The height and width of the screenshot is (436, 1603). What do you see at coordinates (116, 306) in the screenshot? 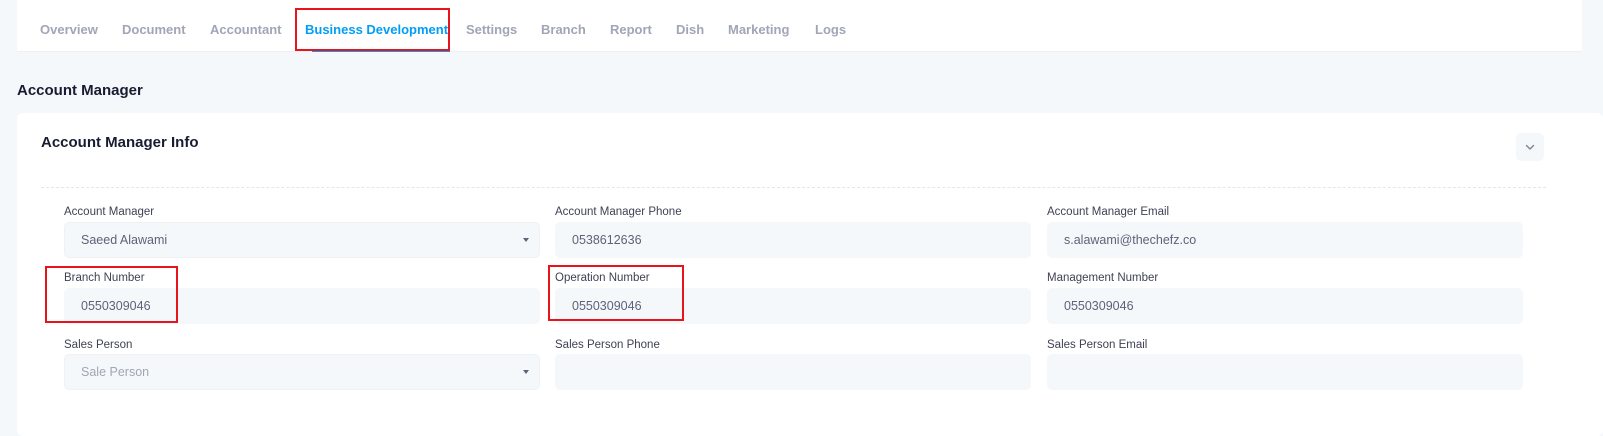
I see `branch-number-value: 0550309046` at bounding box center [116, 306].